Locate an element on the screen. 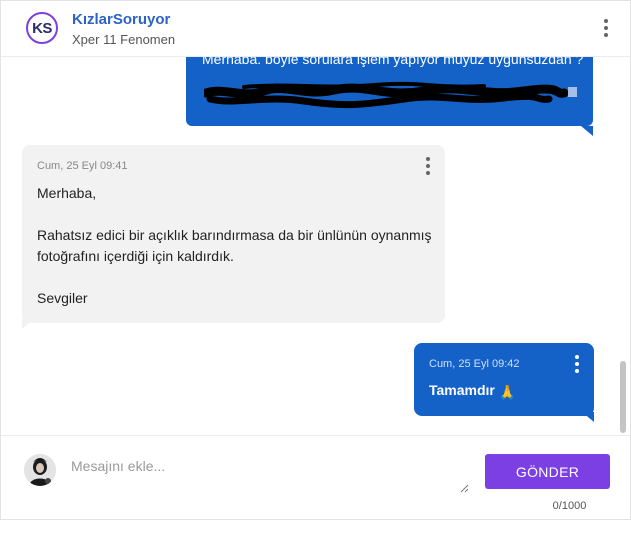 This screenshot has width=631, height=533. praying-hands-icon: 🙏 is located at coordinates (507, 392).